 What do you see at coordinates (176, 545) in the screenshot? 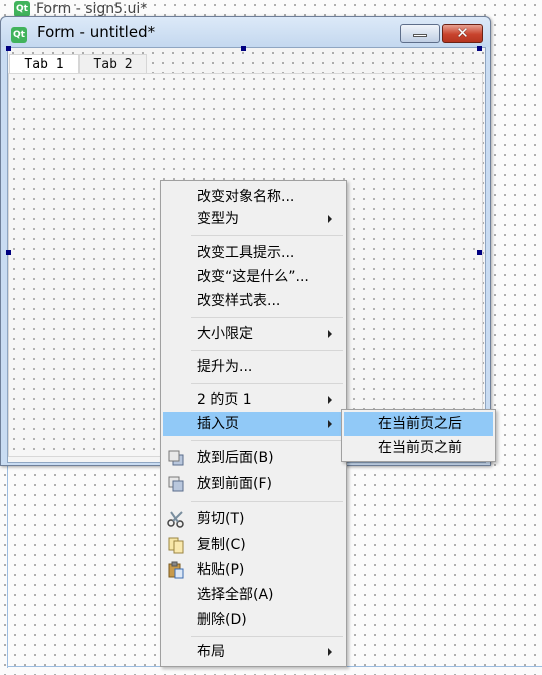
I see `copy-icon` at bounding box center [176, 545].